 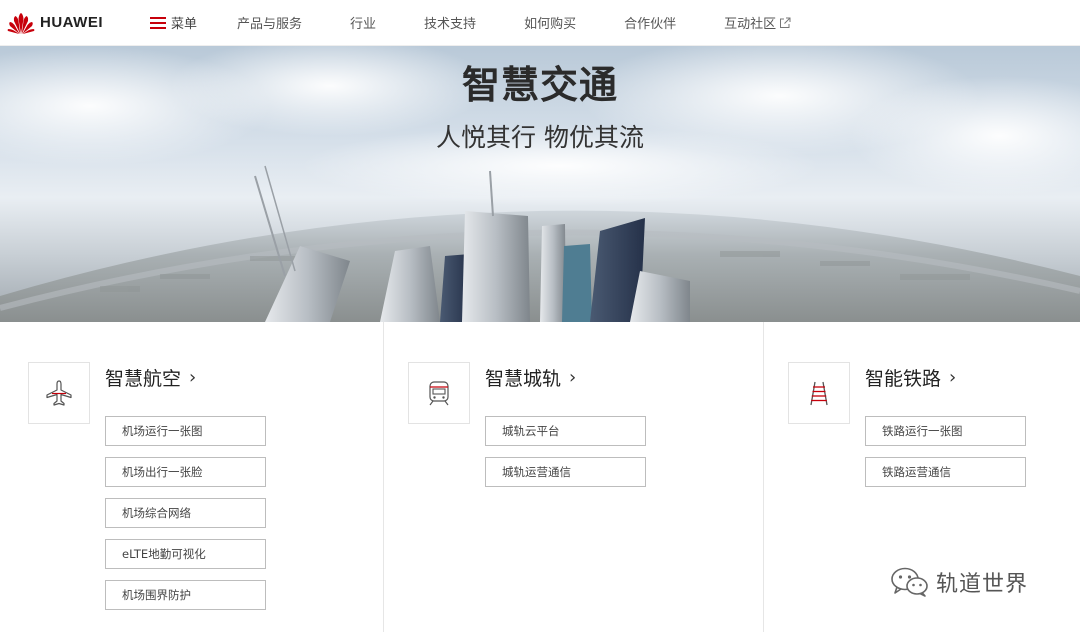 I want to click on airplane-icon, so click(x=59, y=393).